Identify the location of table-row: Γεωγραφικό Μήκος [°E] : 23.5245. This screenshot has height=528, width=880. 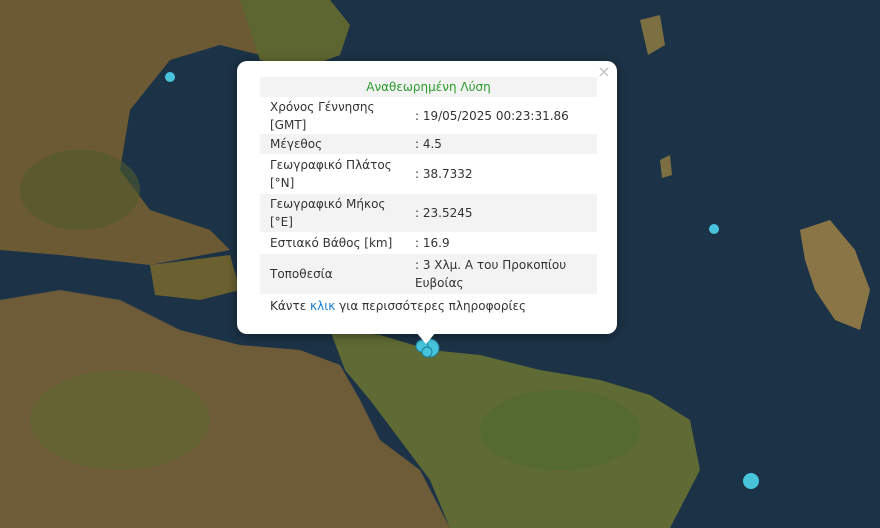
(428, 213).